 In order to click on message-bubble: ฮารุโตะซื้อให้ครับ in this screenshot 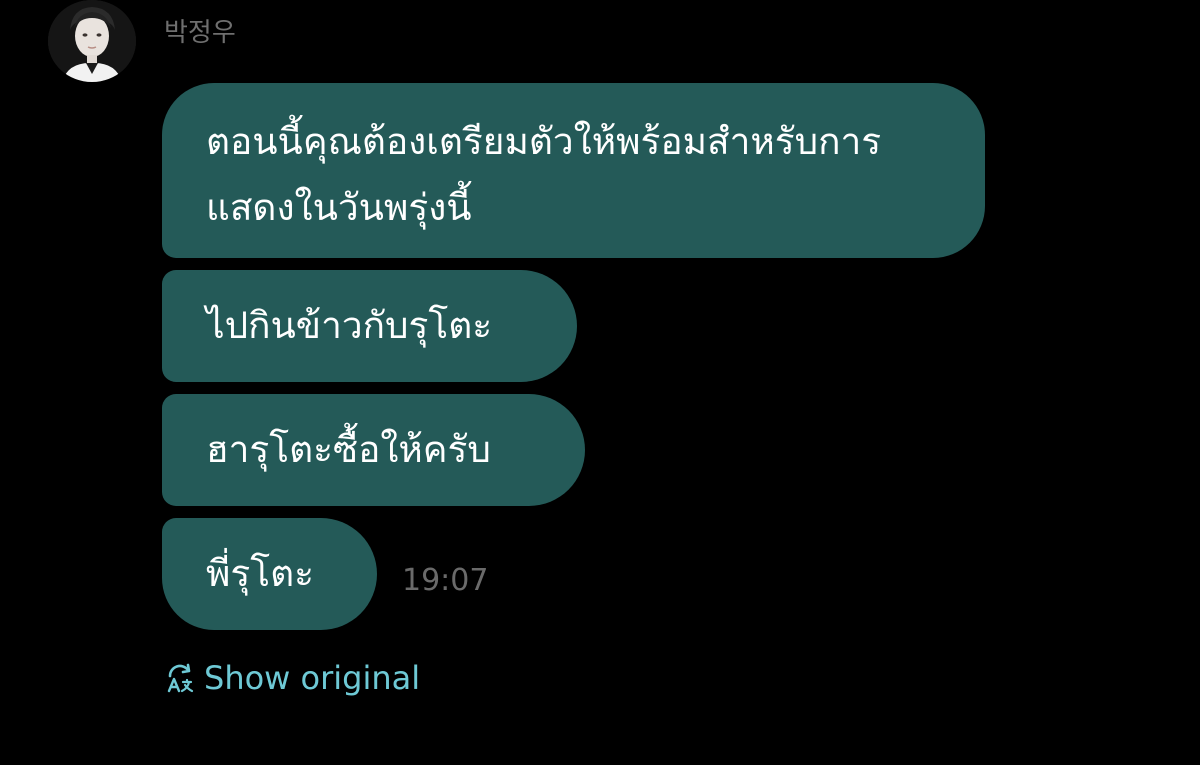, I will do `click(373, 450)`.